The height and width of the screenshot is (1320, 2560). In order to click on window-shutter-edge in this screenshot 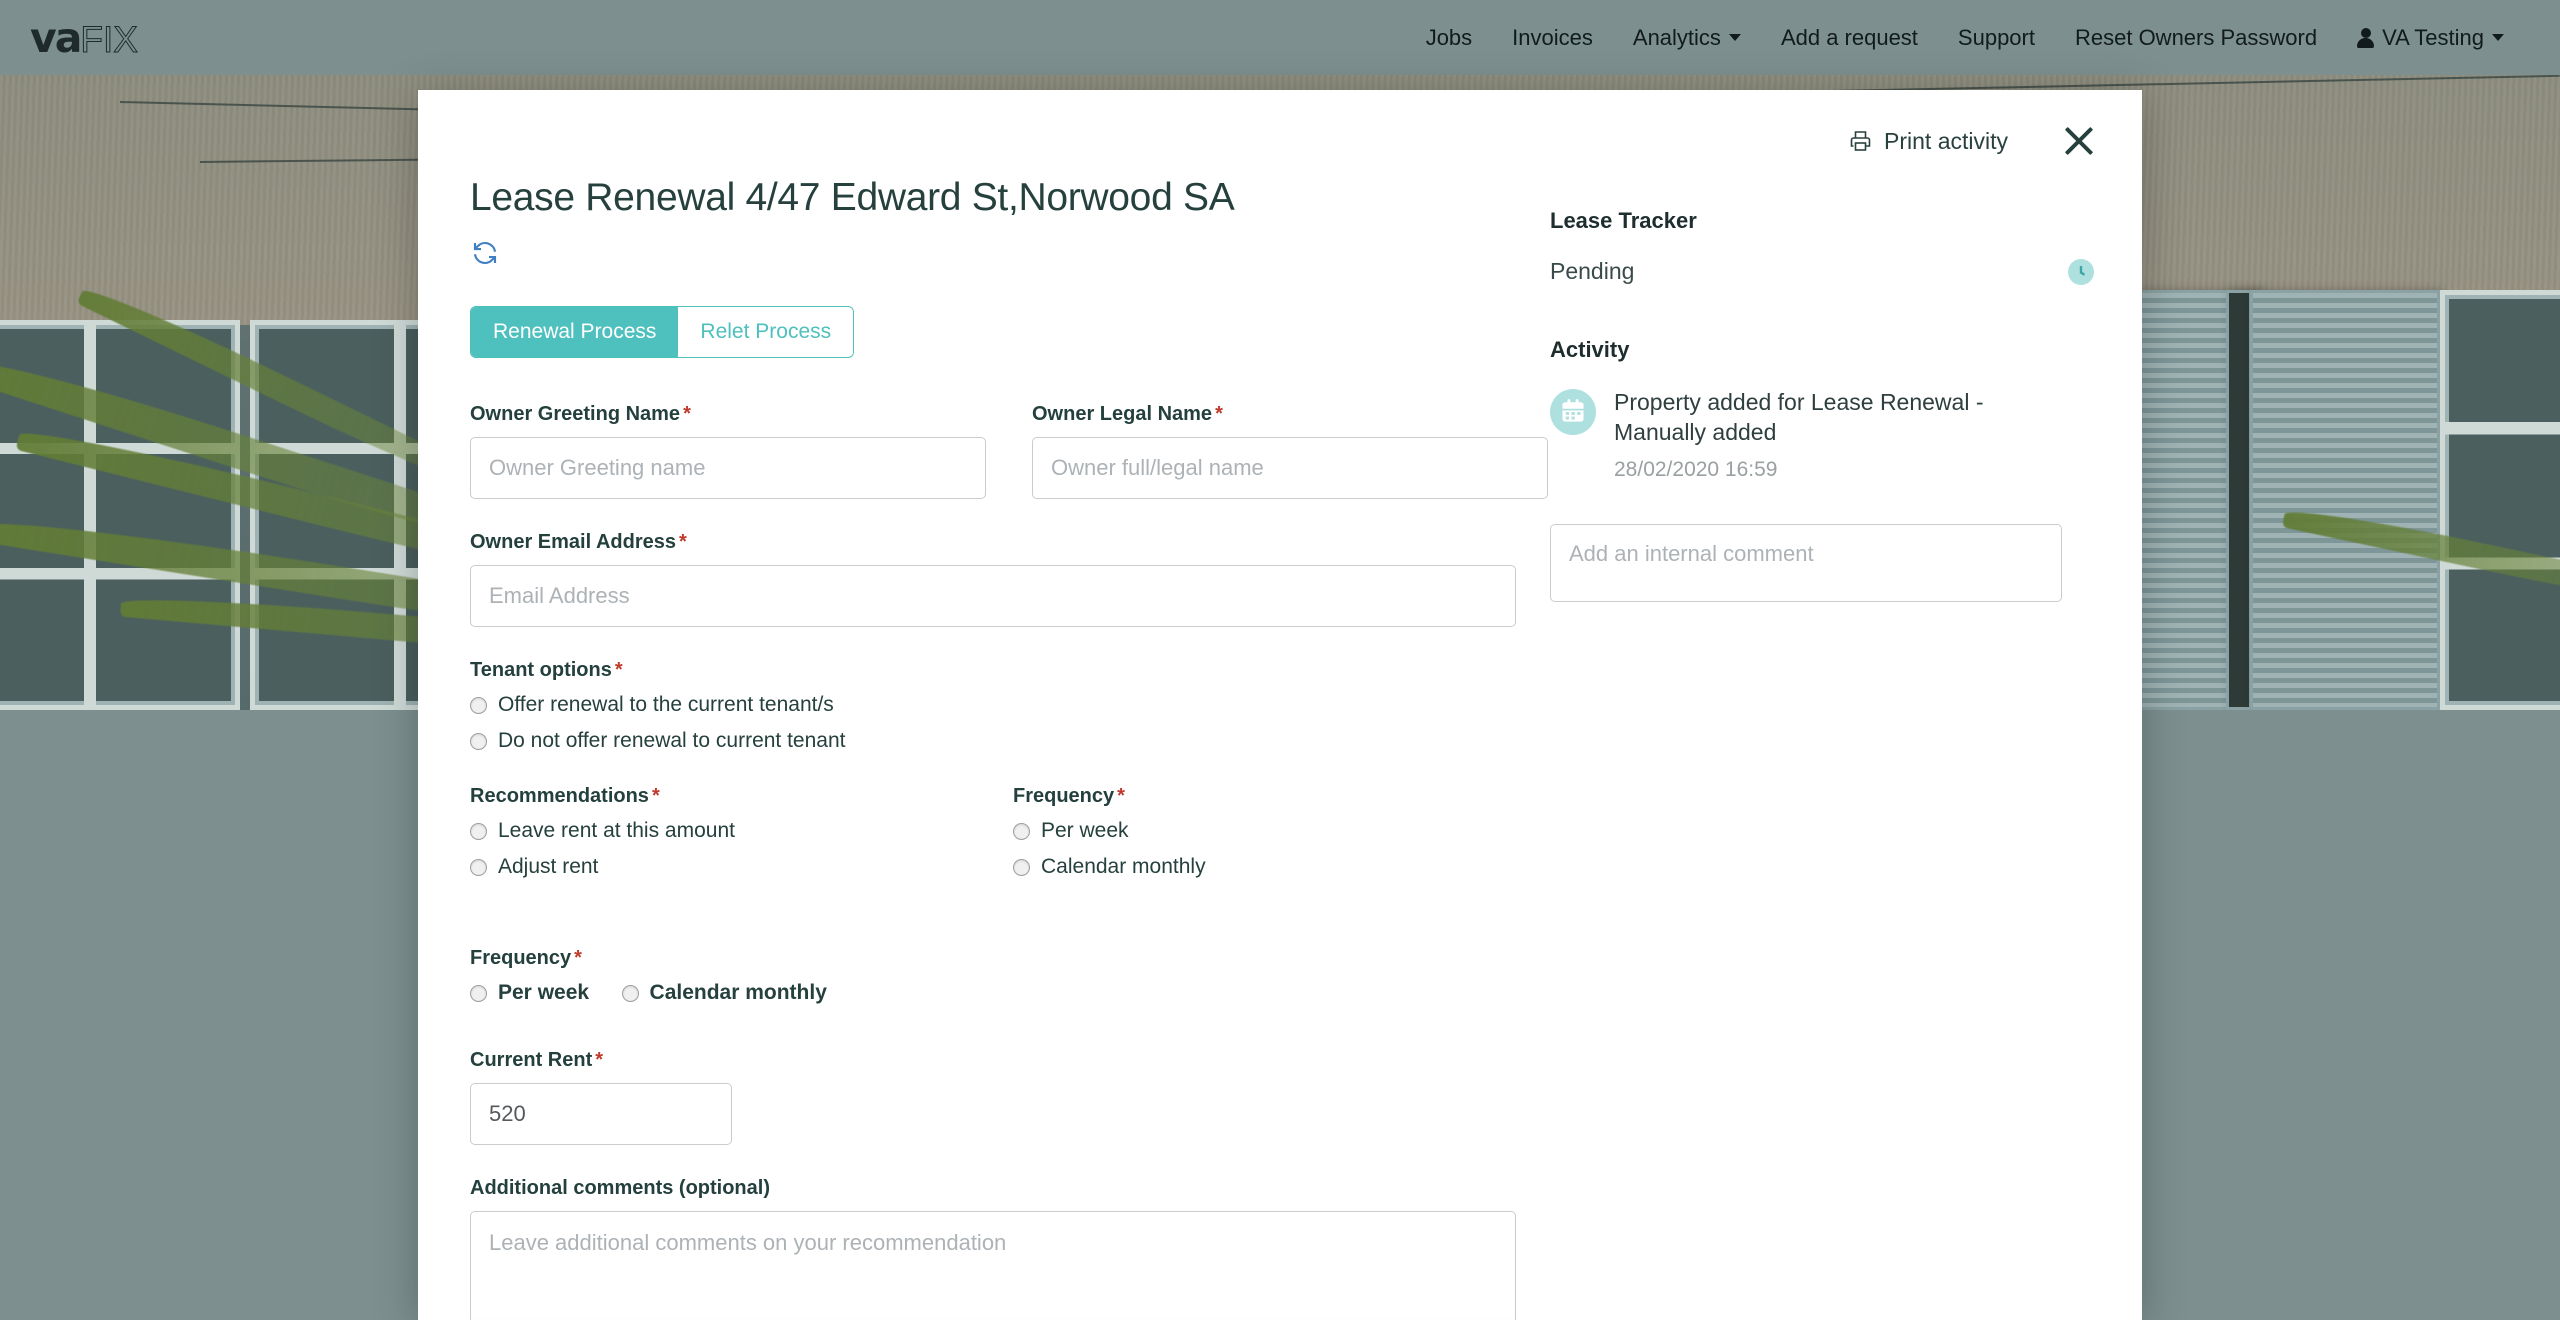, I will do `click(2239, 500)`.